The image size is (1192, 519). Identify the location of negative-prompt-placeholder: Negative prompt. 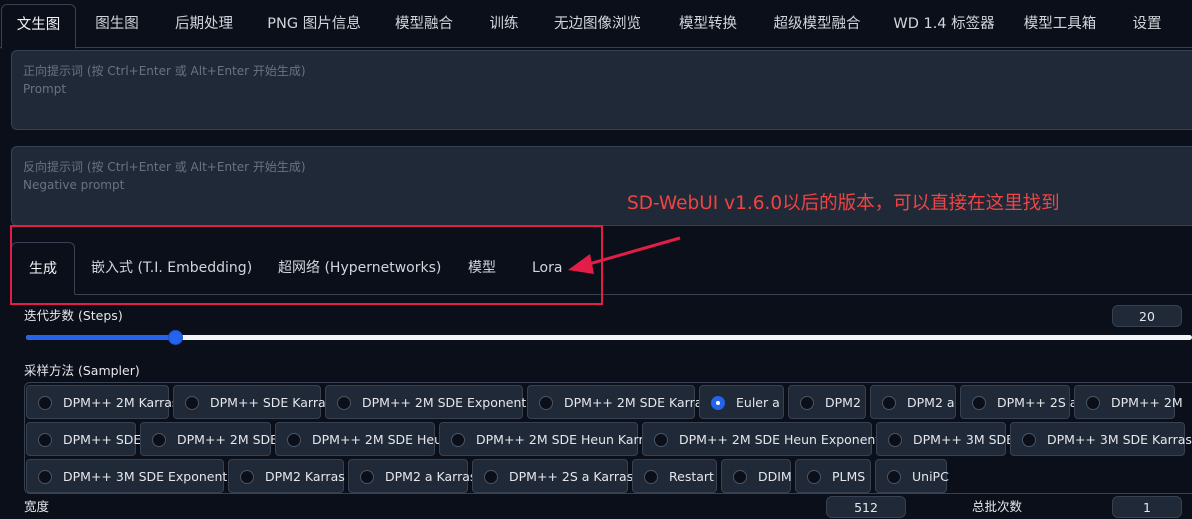
(74, 185).